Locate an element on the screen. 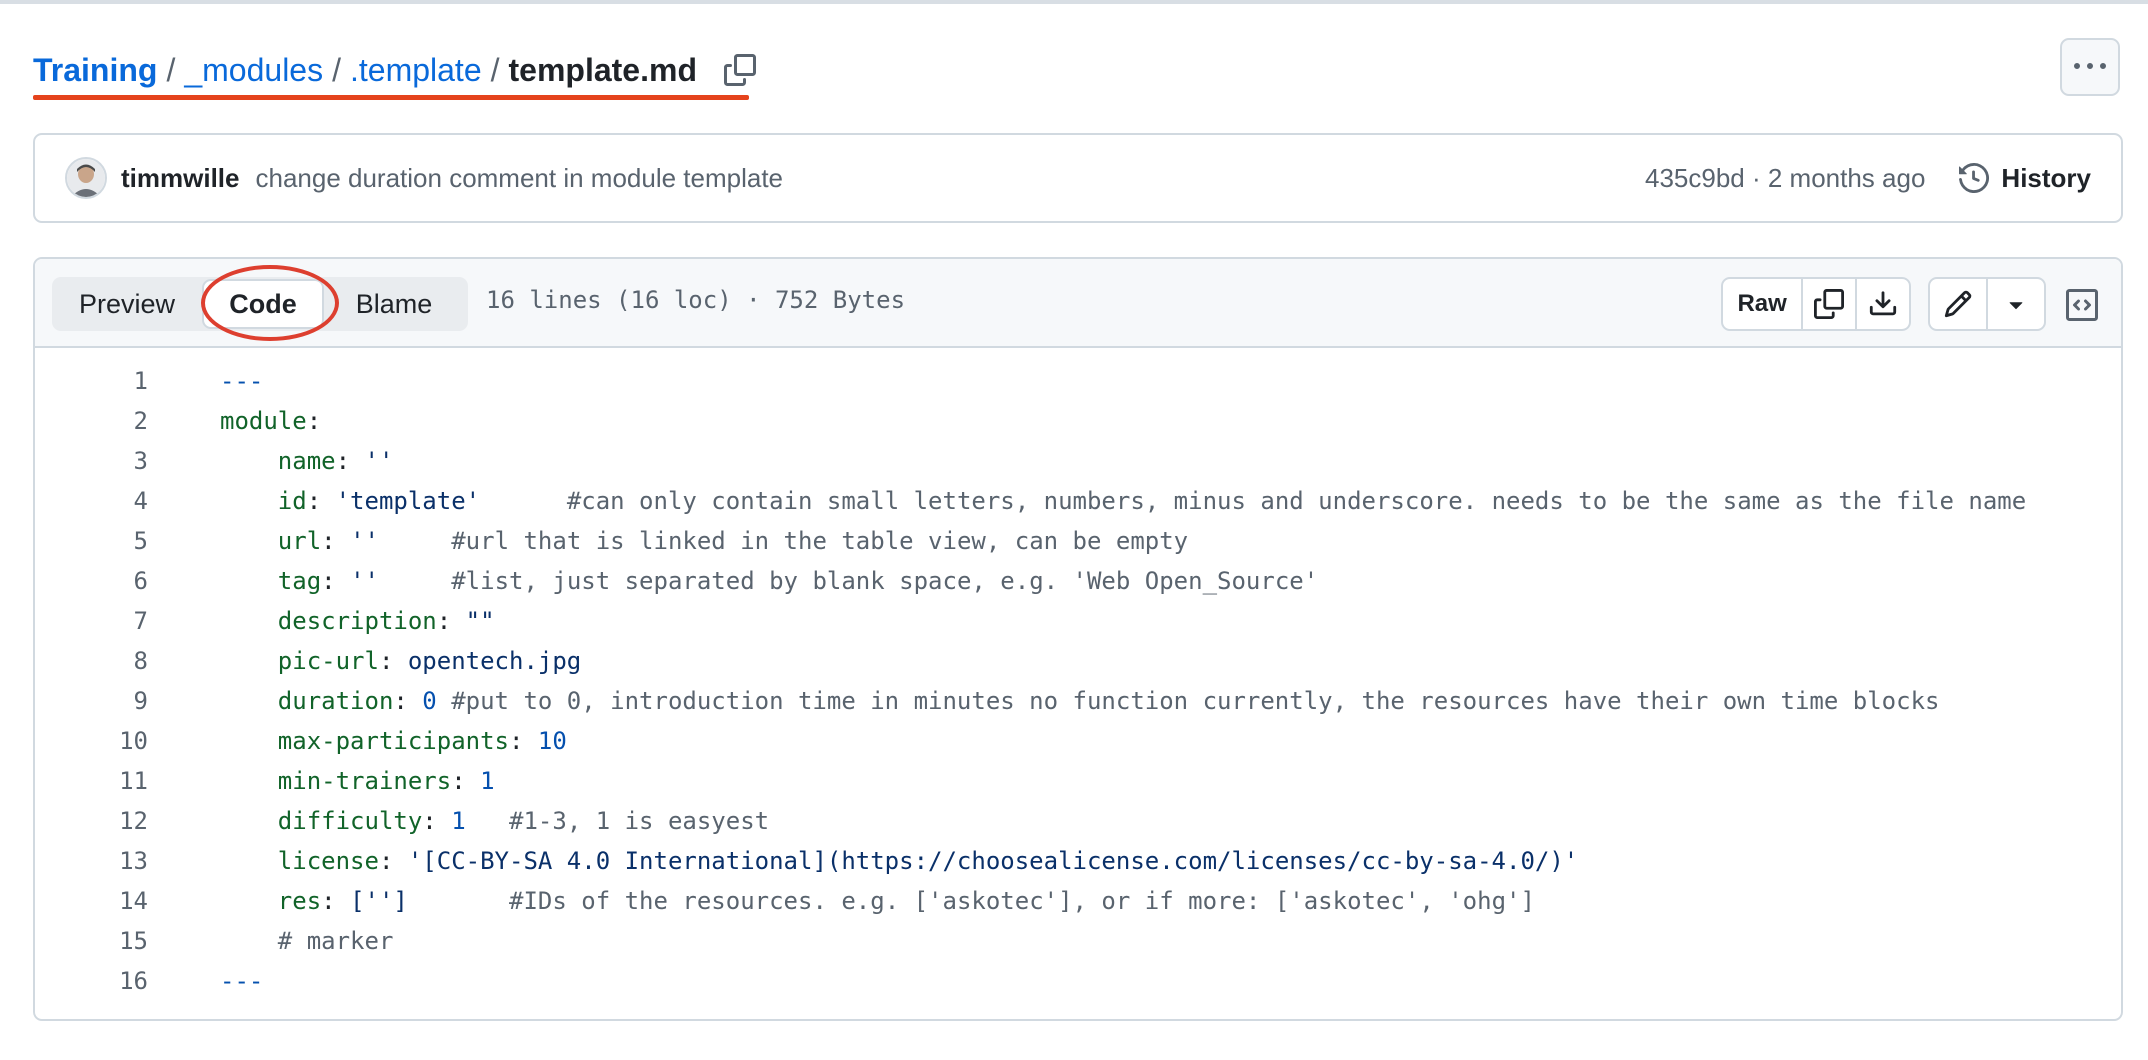 The height and width of the screenshot is (1060, 2148). line-number: 10 is located at coordinates (91, 741).